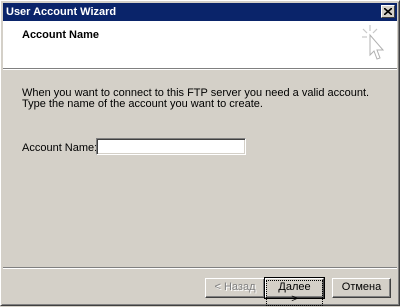 The image size is (400, 307). I want to click on wizard-sparkle-icon, so click(375, 44).